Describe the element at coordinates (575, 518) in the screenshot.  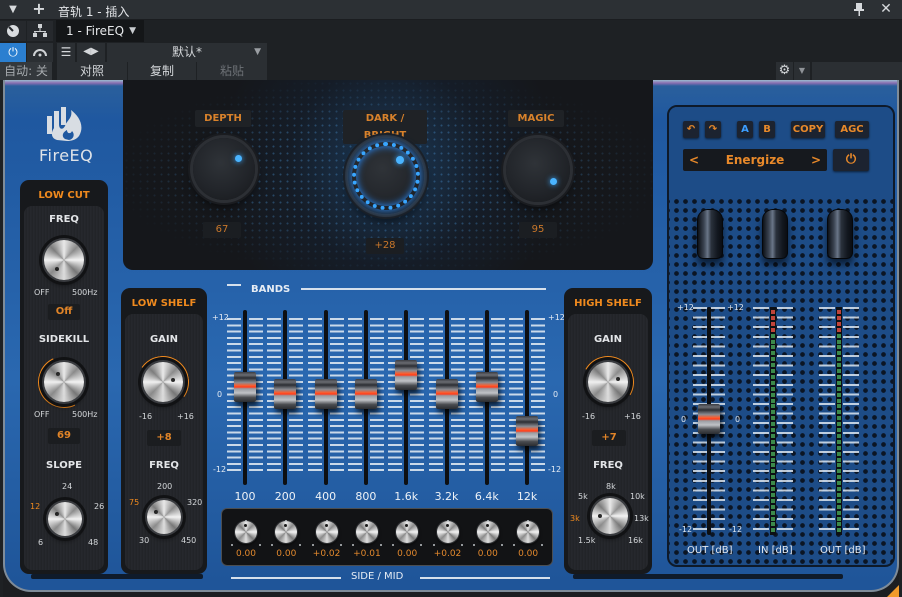
I see `freq-option-3k: 3k` at that location.